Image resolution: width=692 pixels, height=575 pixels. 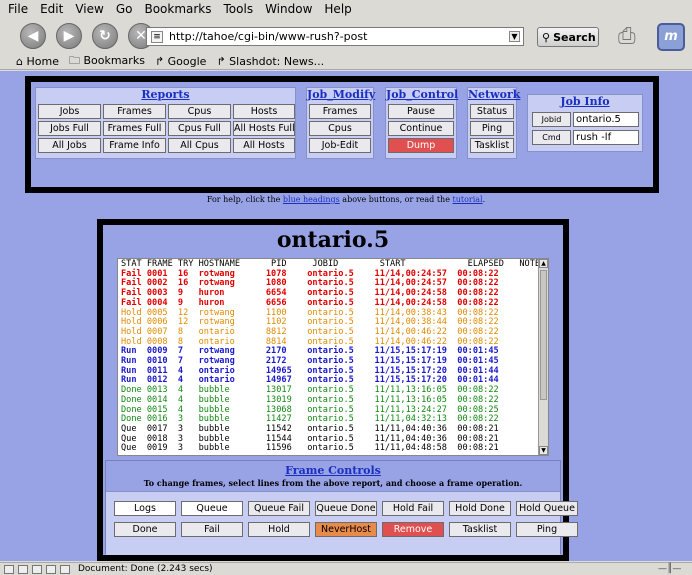 What do you see at coordinates (311, 199) in the screenshot?
I see `blue-headings-link: blue headings` at bounding box center [311, 199].